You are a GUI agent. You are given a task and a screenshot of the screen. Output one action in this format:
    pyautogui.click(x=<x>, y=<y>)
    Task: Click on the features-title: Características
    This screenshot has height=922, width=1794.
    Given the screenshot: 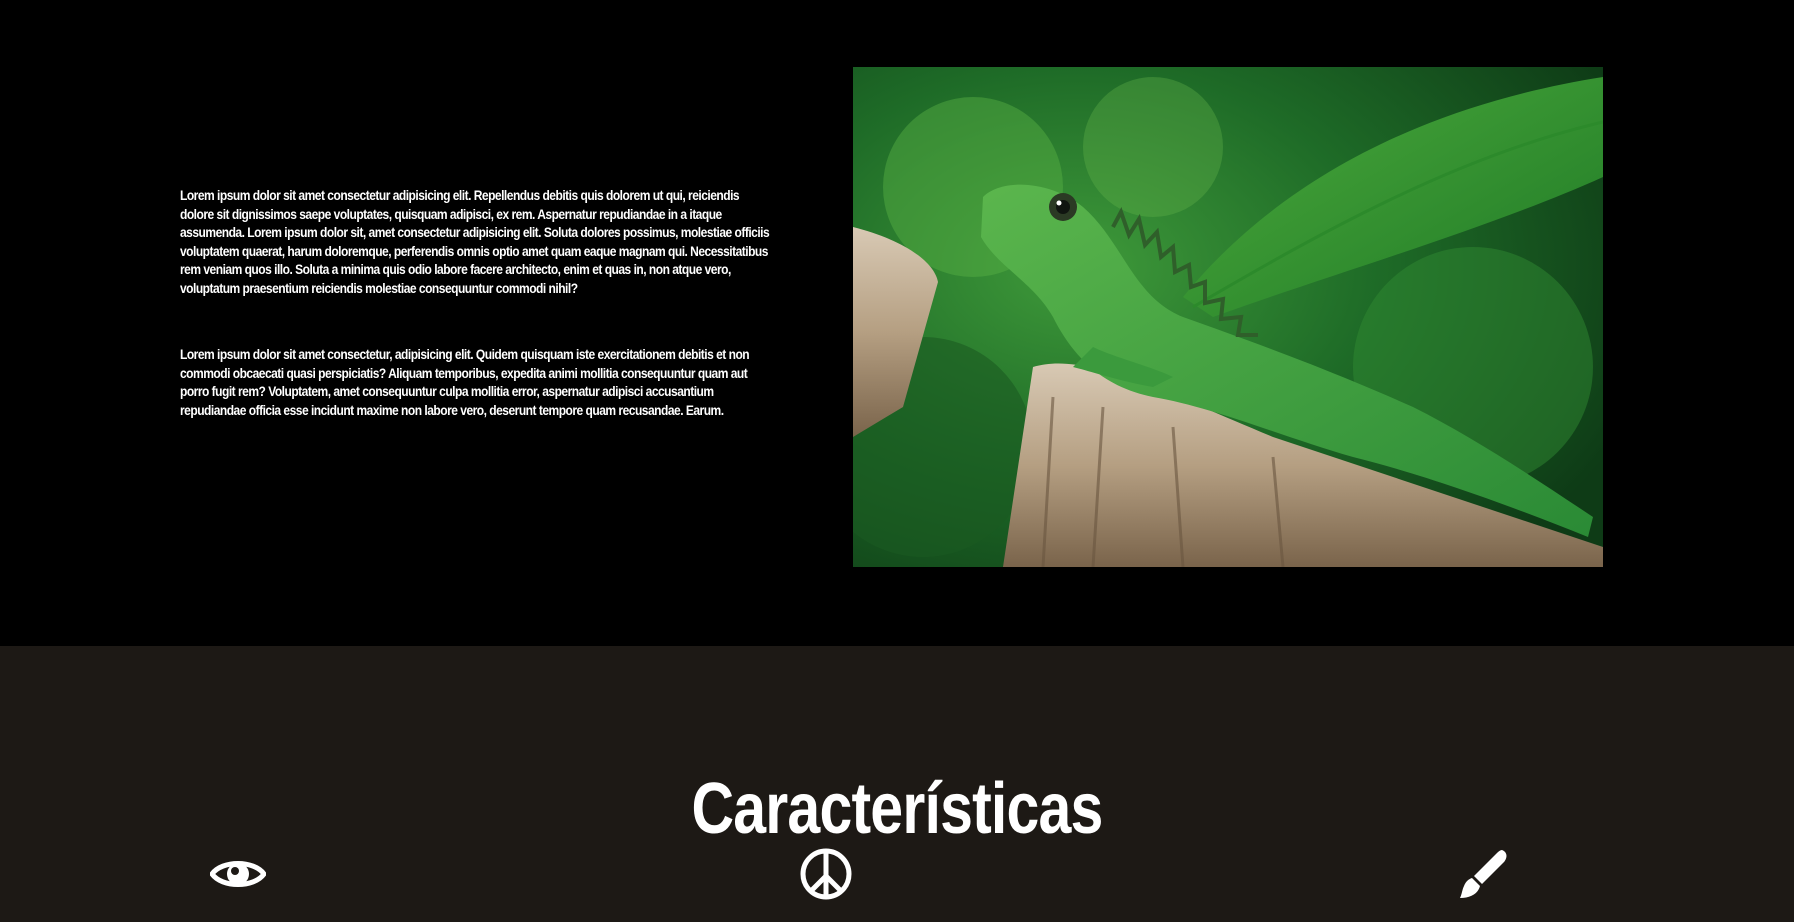 What is the action you would take?
    pyautogui.click(x=897, y=808)
    